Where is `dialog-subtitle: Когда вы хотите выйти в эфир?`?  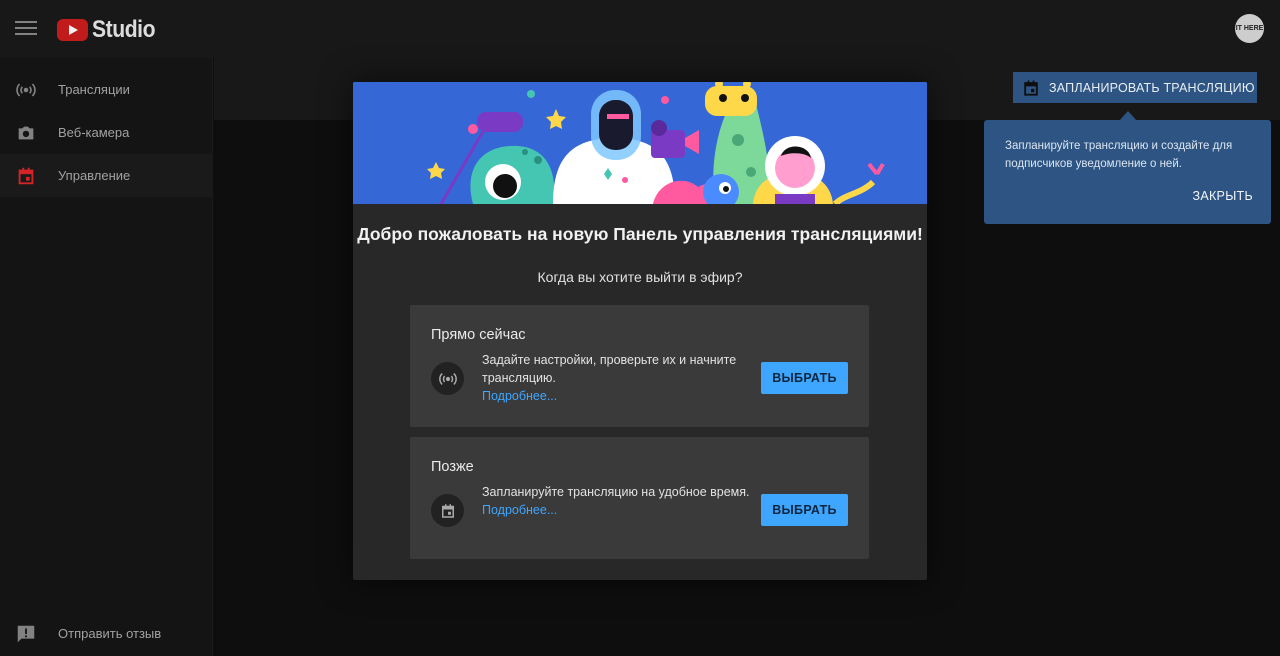 dialog-subtitle: Когда вы хотите выйти в эфир? is located at coordinates (640, 277).